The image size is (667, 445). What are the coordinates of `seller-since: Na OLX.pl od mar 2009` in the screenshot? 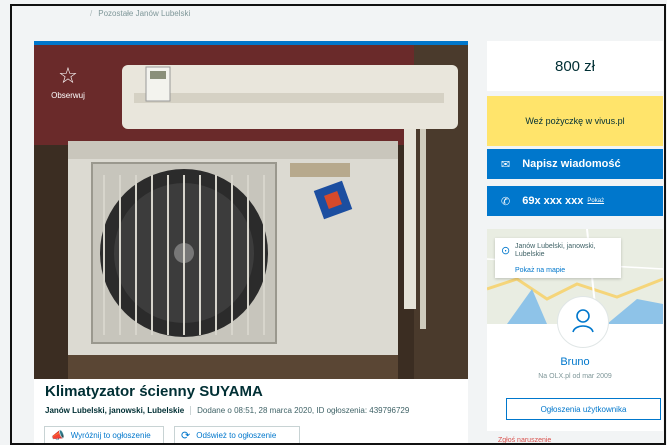 It's located at (575, 376).